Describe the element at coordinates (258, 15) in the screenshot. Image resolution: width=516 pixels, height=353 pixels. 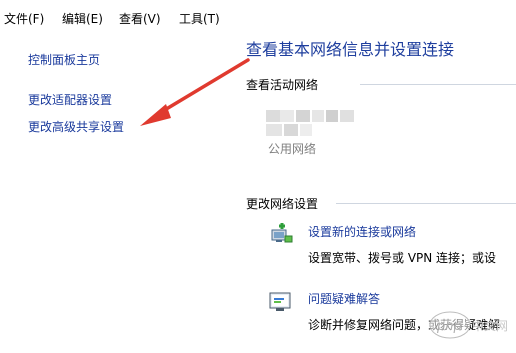
I see `menu-bar: 文件(F) 编辑(E) 查看(V) 工具(T)` at that location.